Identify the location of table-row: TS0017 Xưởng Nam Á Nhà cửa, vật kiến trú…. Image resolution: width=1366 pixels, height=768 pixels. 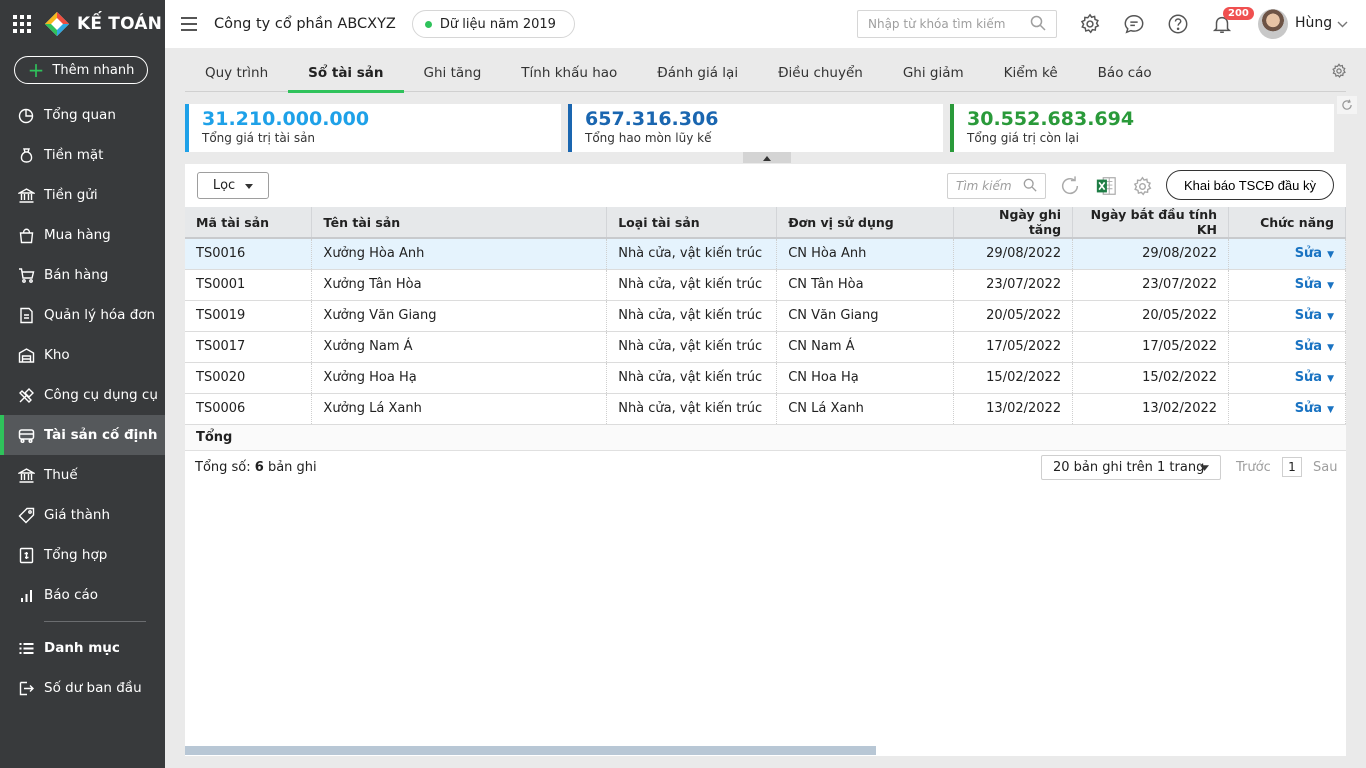
(765, 347).